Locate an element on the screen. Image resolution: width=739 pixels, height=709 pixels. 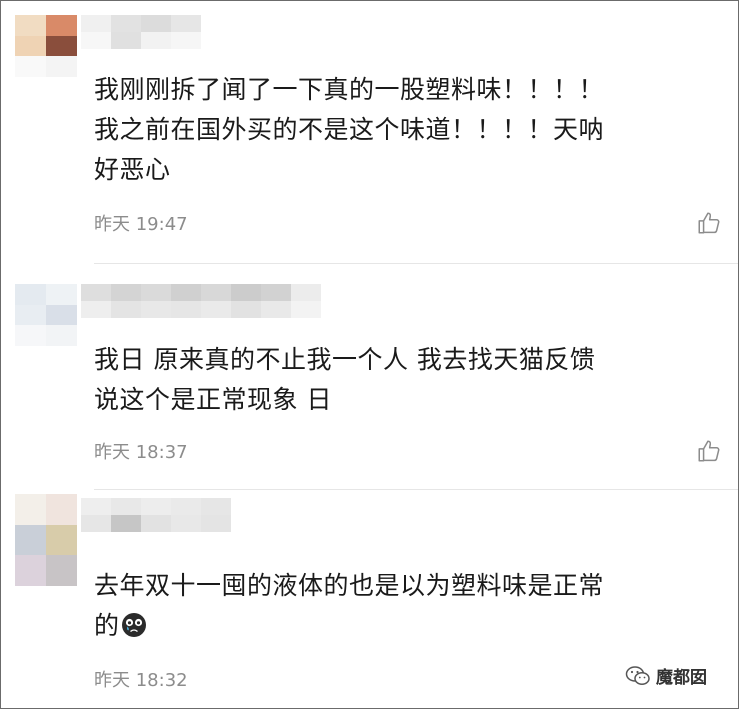
comment-text: 去年双十一囤的液体的也是以为塑料味是正常 的 is located at coordinates (409, 606).